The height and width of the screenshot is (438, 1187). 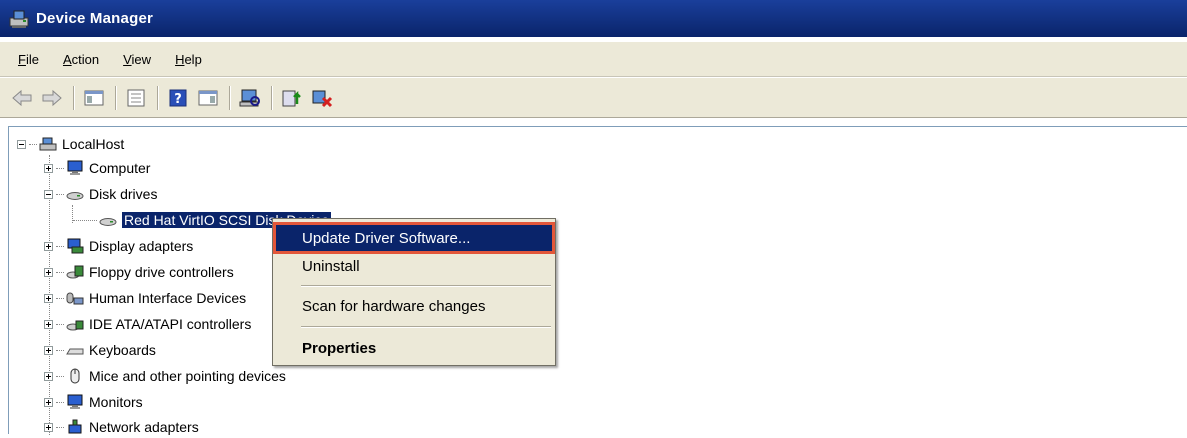 What do you see at coordinates (75, 427) in the screenshot?
I see `network-adapter-icon` at bounding box center [75, 427].